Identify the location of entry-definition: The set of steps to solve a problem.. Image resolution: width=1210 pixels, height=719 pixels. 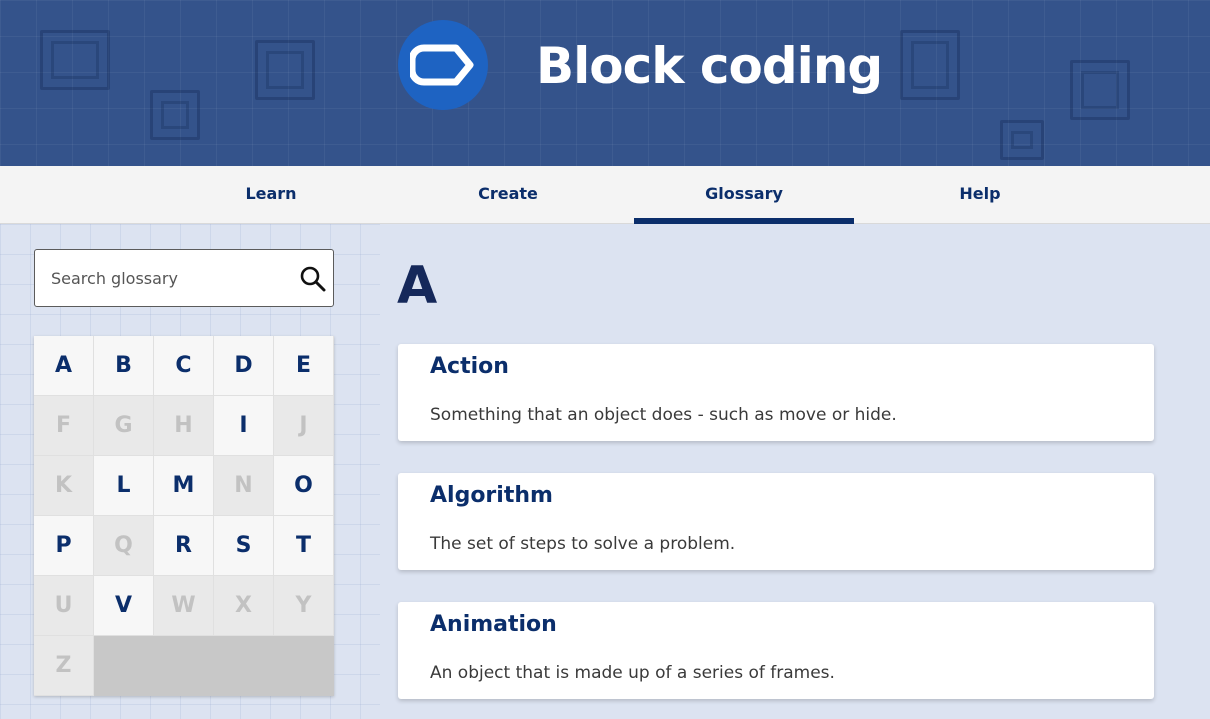
(583, 544).